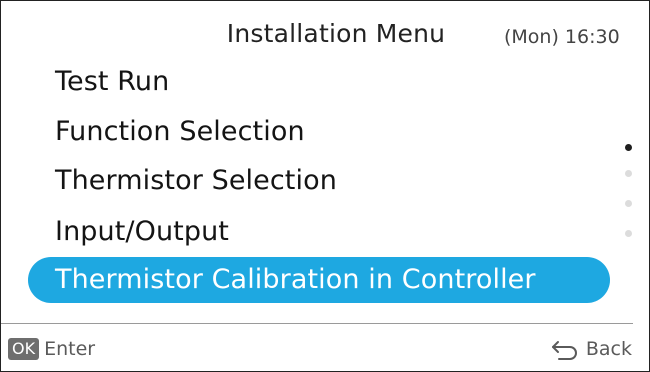  What do you see at coordinates (629, 191) in the screenshot?
I see `page-indicator` at bounding box center [629, 191].